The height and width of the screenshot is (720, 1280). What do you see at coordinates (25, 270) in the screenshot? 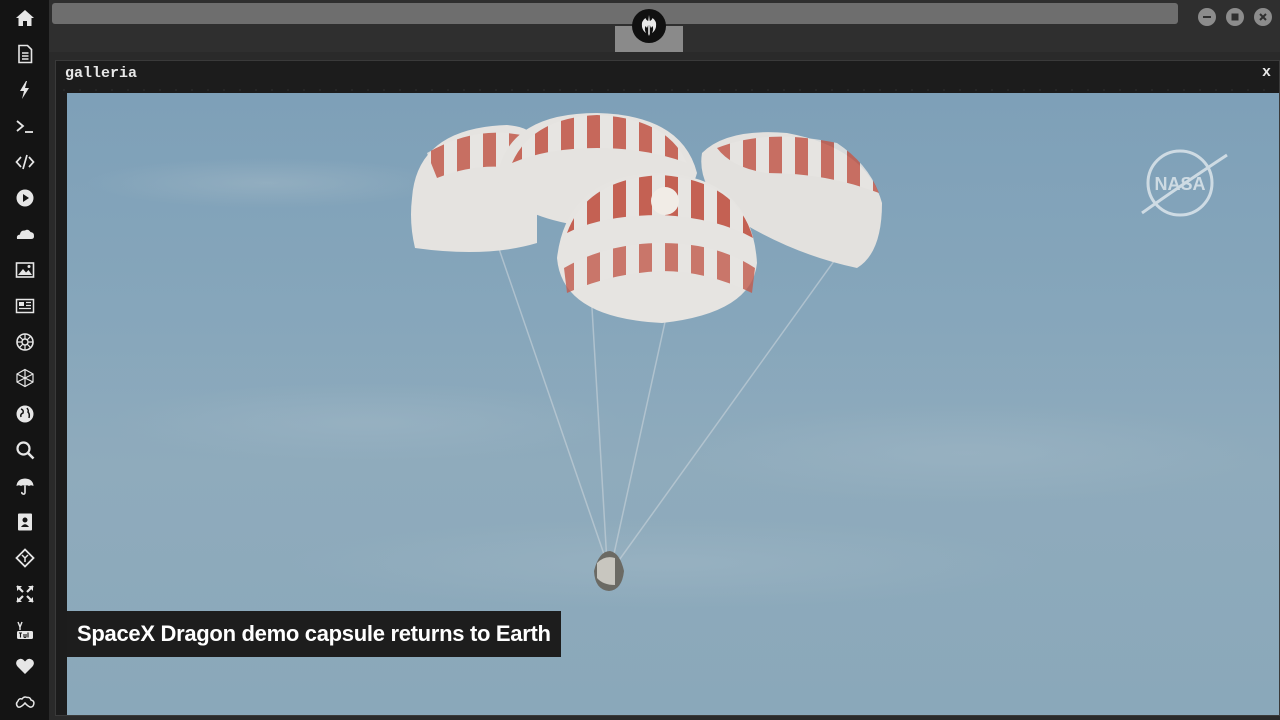
I see `image-icon` at bounding box center [25, 270].